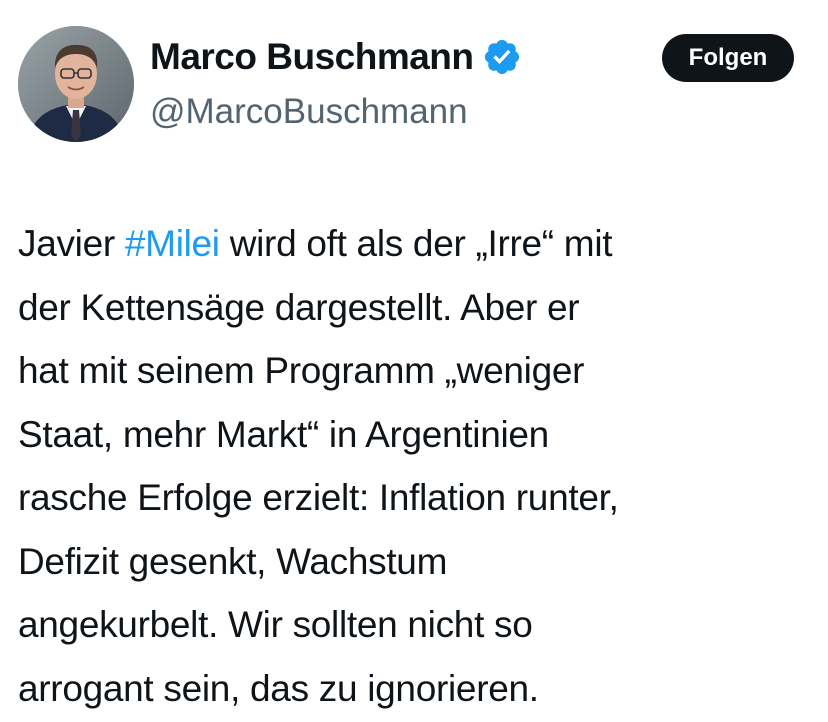 This screenshot has width=828, height=722. What do you see at coordinates (172, 243) in the screenshot?
I see `hashtag-link: #Milei` at bounding box center [172, 243].